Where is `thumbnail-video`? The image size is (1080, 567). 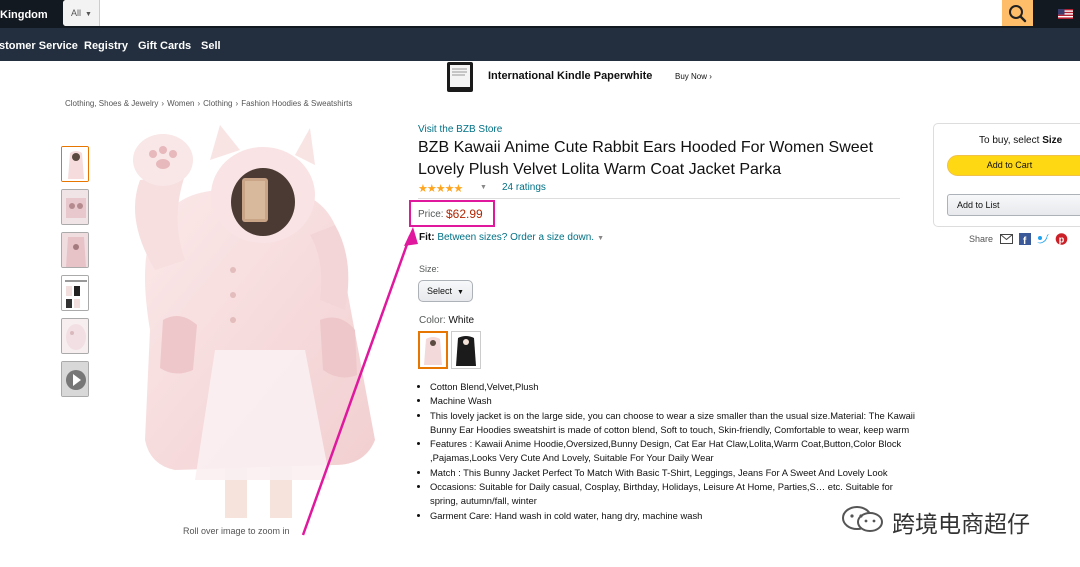
thumbnail-video is located at coordinates (75, 379).